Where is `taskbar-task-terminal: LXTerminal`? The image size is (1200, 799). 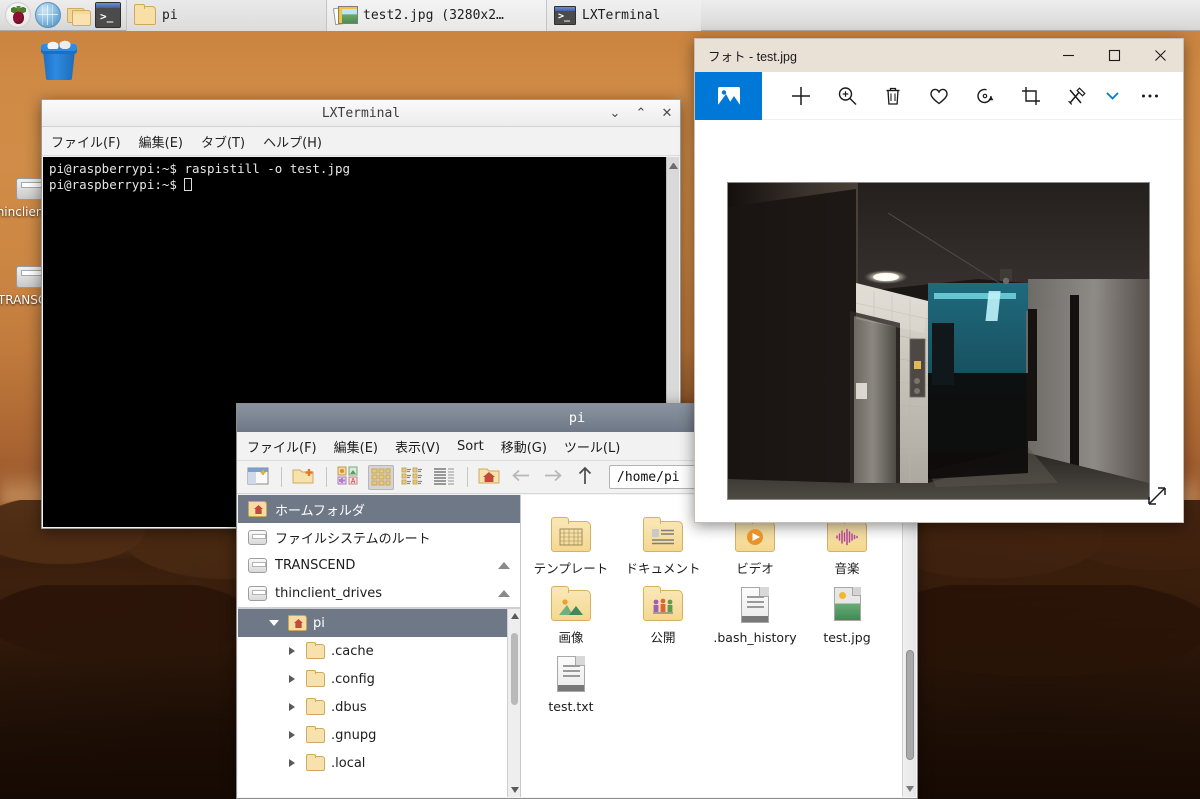
taskbar-task-terminal: LXTerminal is located at coordinates (623, 15).